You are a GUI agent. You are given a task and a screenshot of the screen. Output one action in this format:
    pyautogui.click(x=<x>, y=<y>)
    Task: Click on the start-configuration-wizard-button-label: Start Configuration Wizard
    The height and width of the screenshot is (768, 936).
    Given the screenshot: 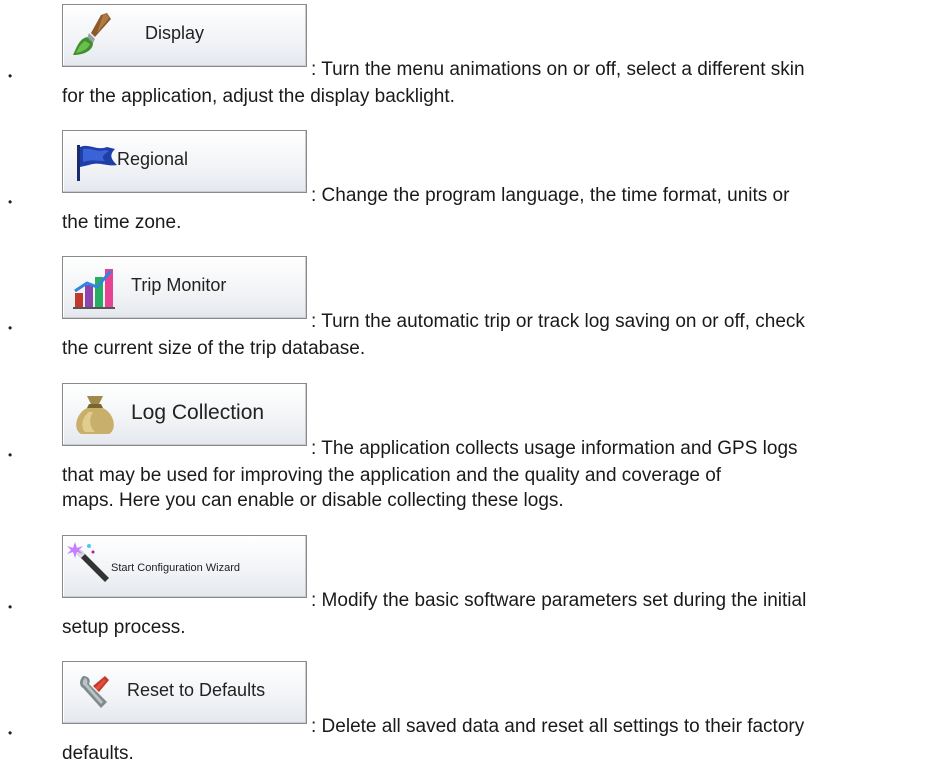 What is the action you would take?
    pyautogui.click(x=175, y=568)
    